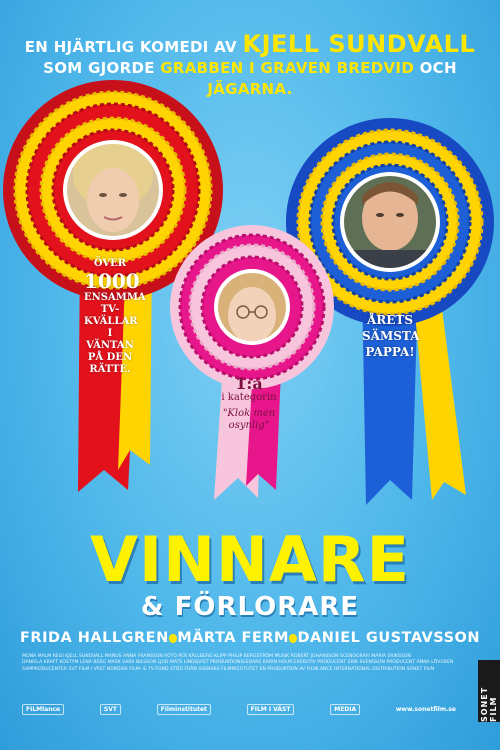  Describe the element at coordinates (390, 352) in the screenshot. I see `blue-ribbon-line: PAPPA!` at that location.